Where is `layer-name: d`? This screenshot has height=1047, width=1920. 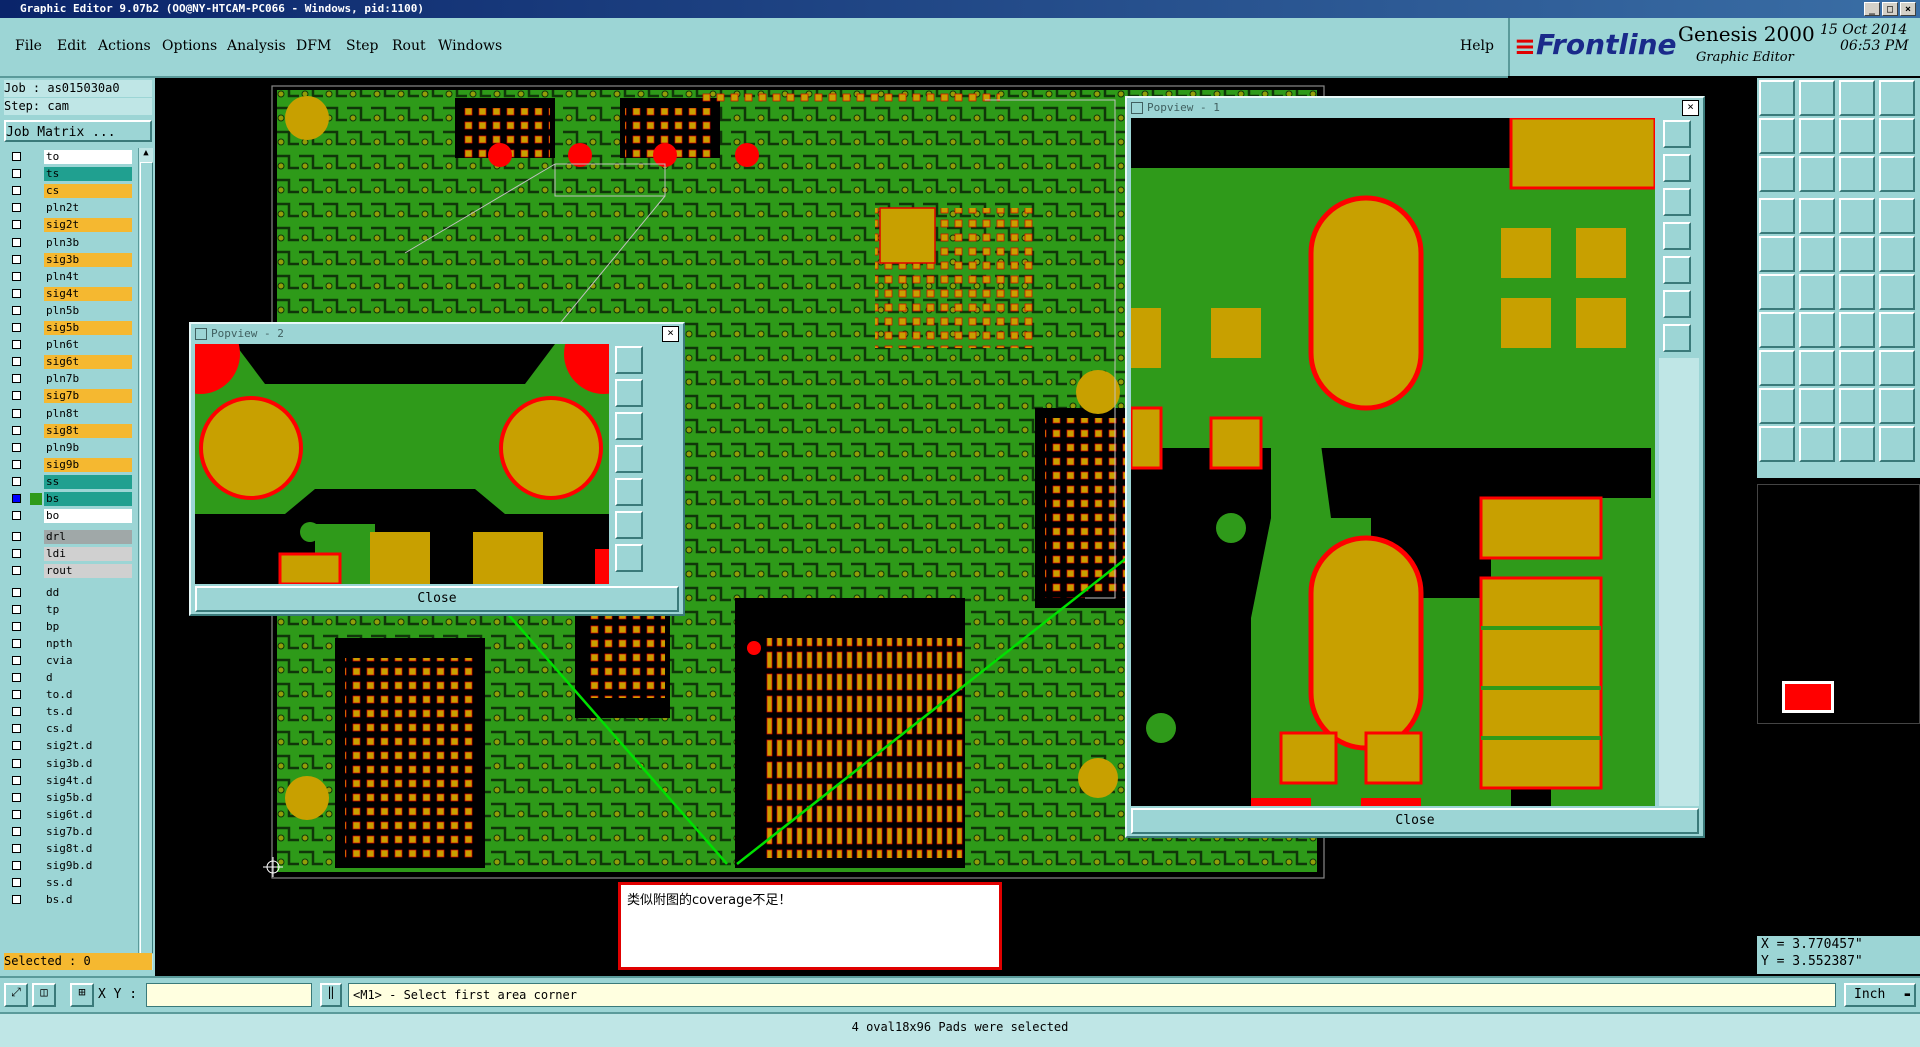 layer-name: d is located at coordinates (88, 678).